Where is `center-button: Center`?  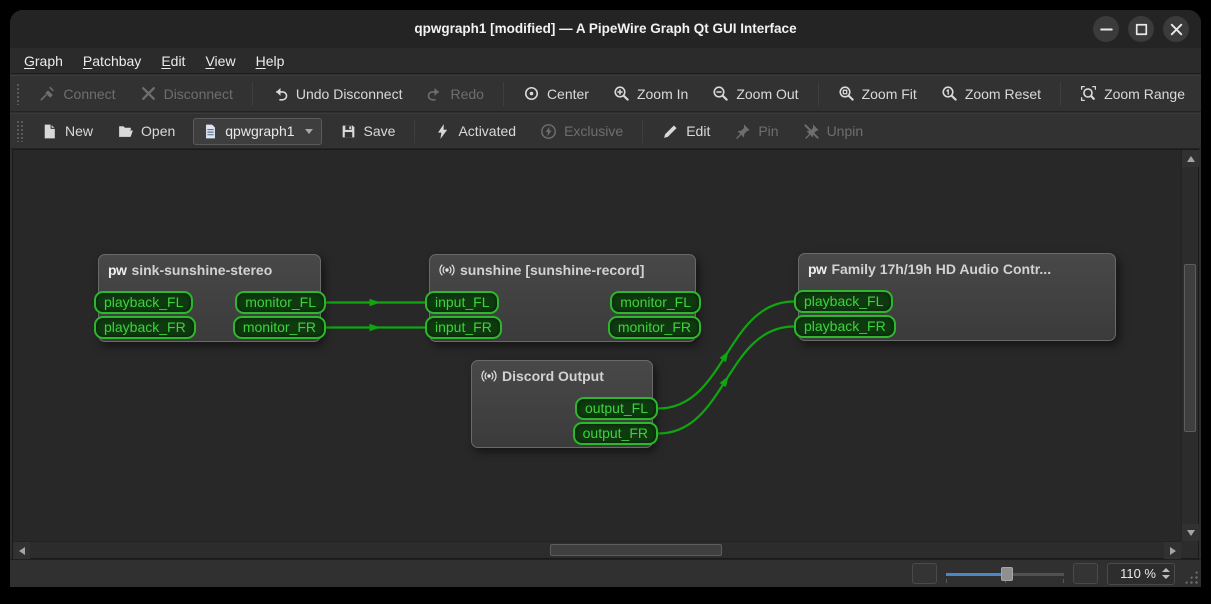 center-button: Center is located at coordinates (556, 93).